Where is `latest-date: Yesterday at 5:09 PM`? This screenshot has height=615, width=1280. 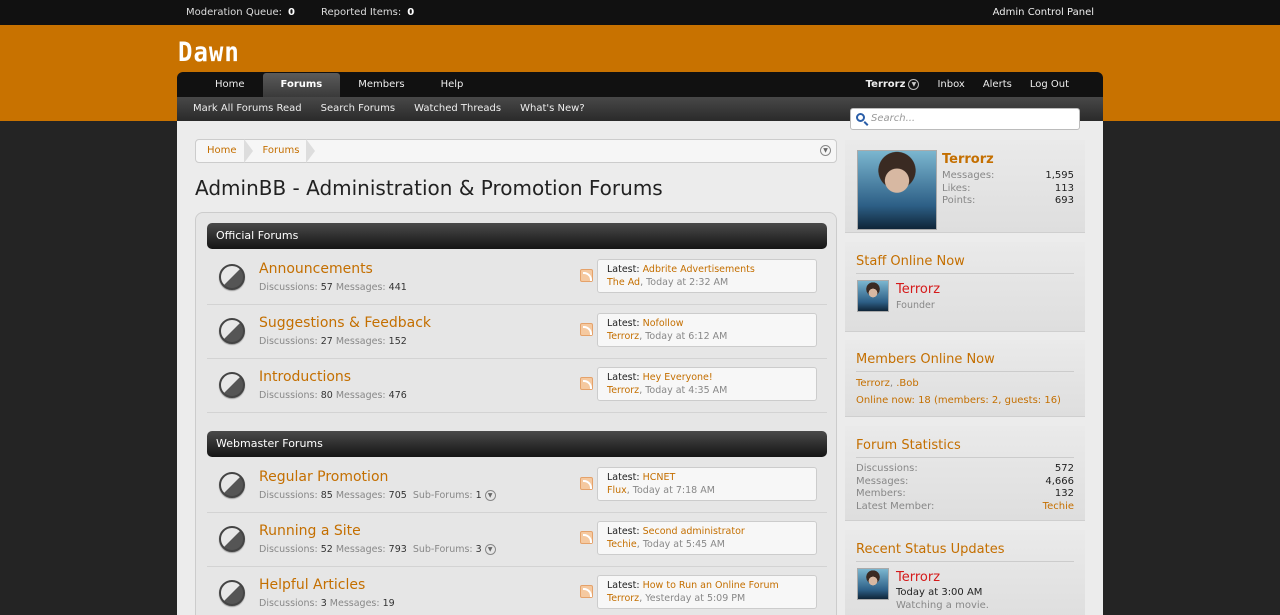
latest-date: Yesterday at 5:09 PM is located at coordinates (695, 598).